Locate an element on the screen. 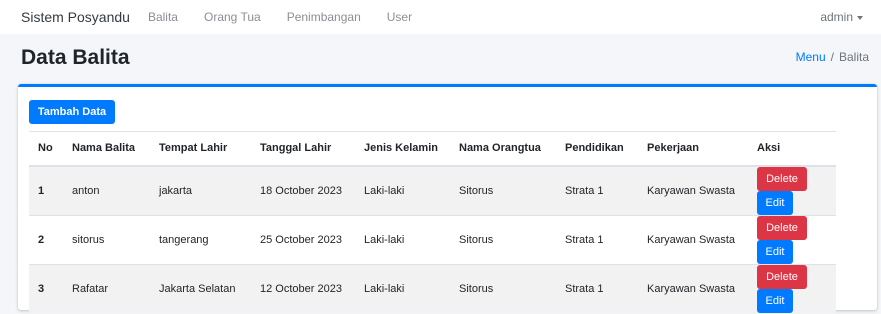 The image size is (881, 314). cell-tanggal-lahir: 18 October 2023 is located at coordinates (303, 190).